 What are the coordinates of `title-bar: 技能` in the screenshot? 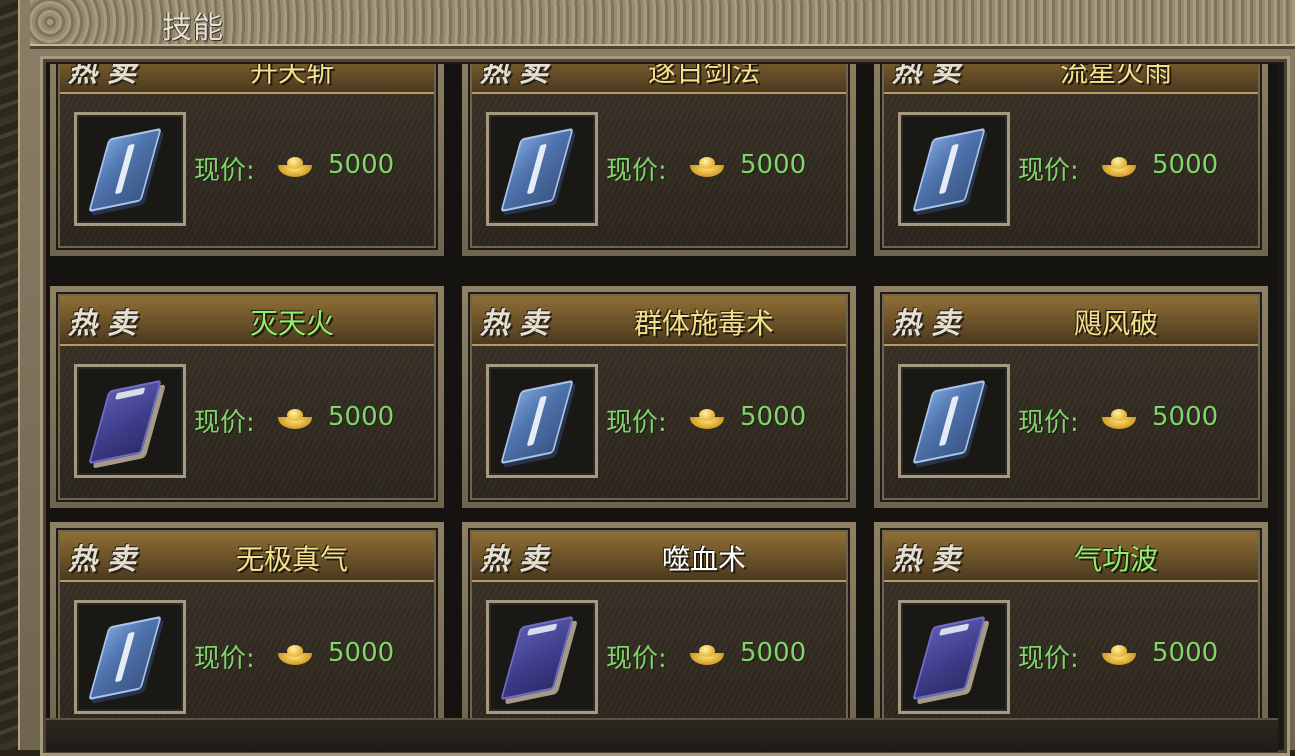 It's located at (662, 24).